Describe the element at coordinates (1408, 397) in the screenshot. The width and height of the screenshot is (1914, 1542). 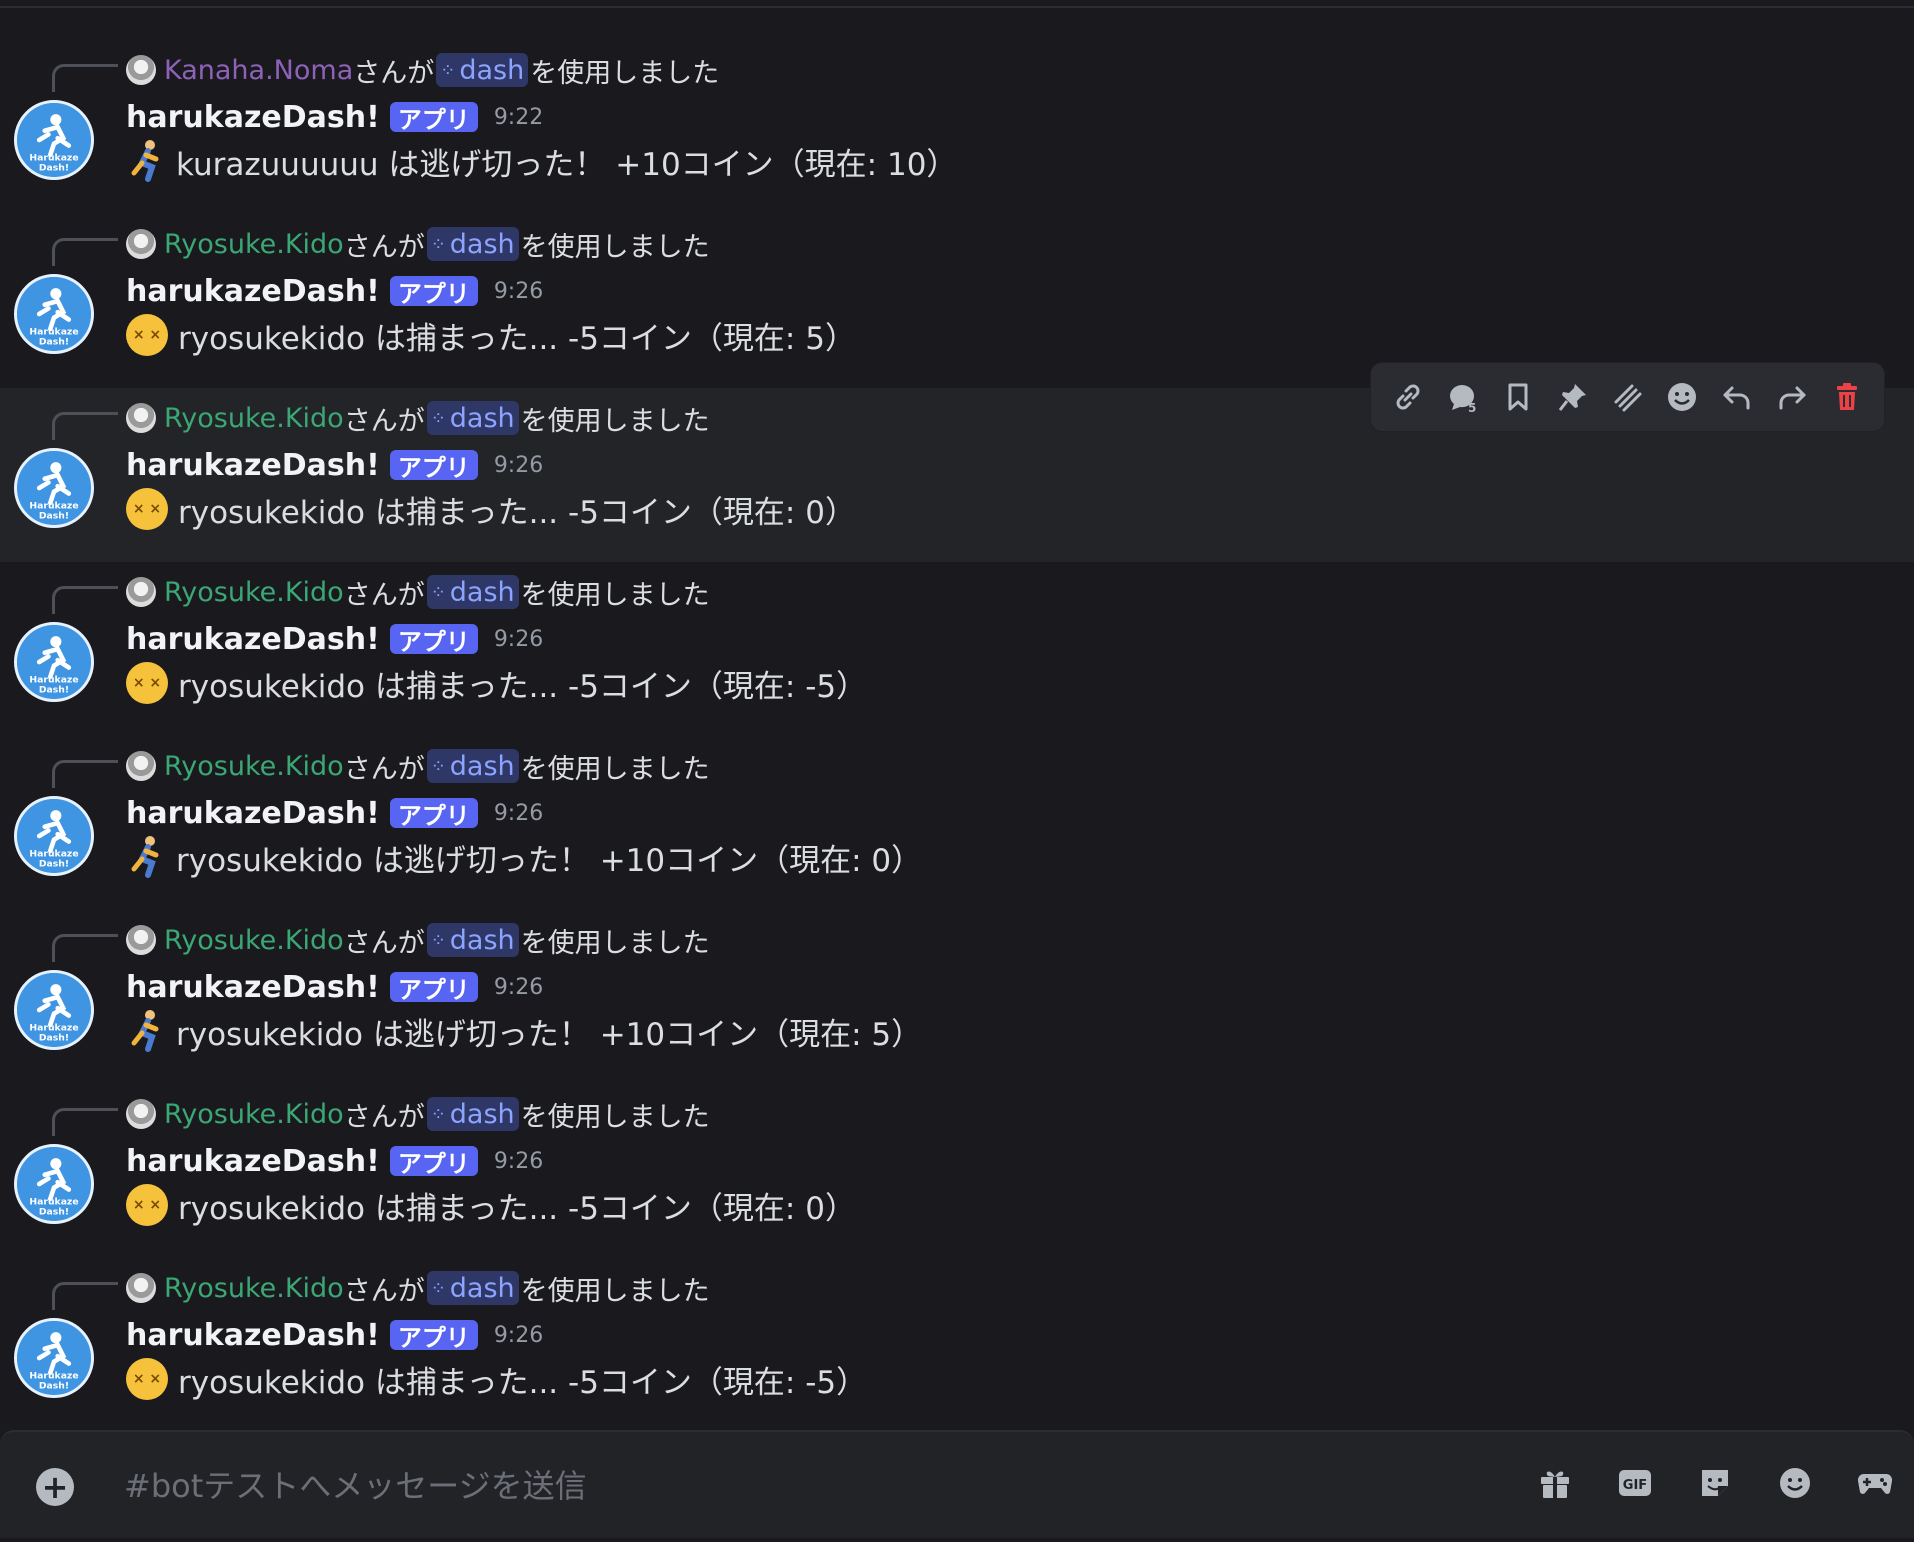
I see `link-icon` at that location.